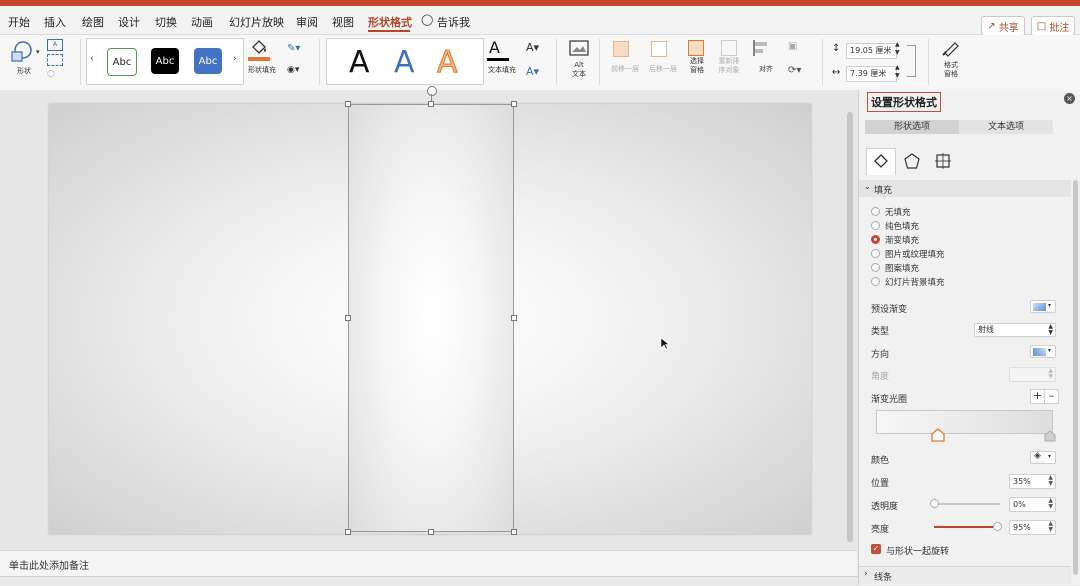 This screenshot has width=1080, height=586. What do you see at coordinates (880, 332) in the screenshot?
I see `type-label: 类型` at bounding box center [880, 332].